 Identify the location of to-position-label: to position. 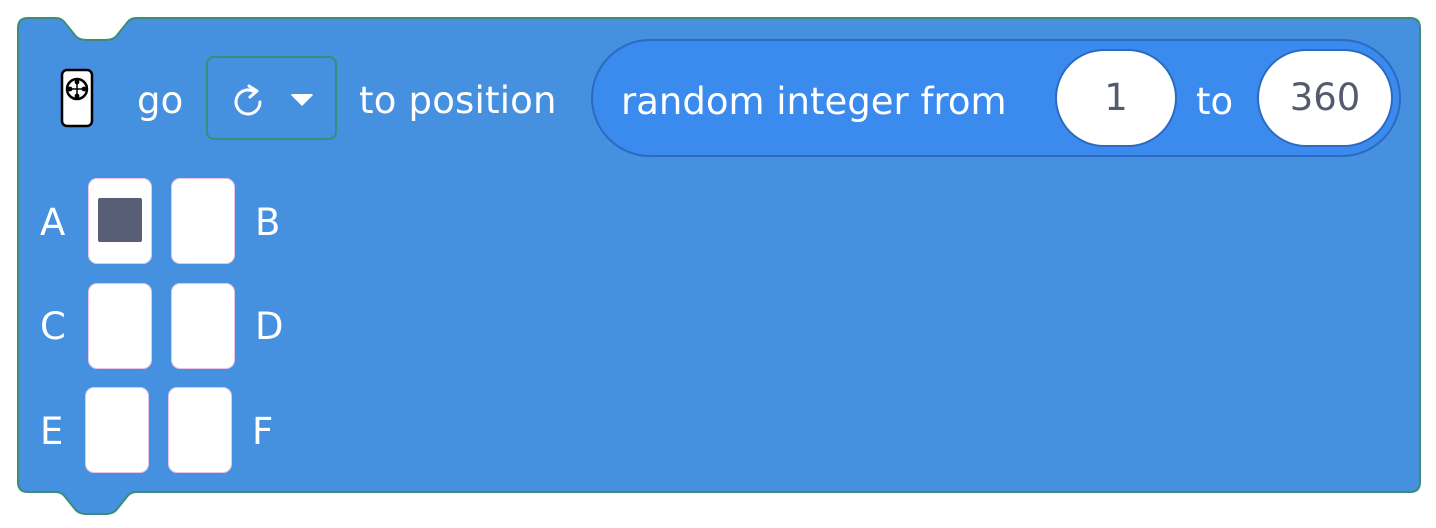
(458, 100).